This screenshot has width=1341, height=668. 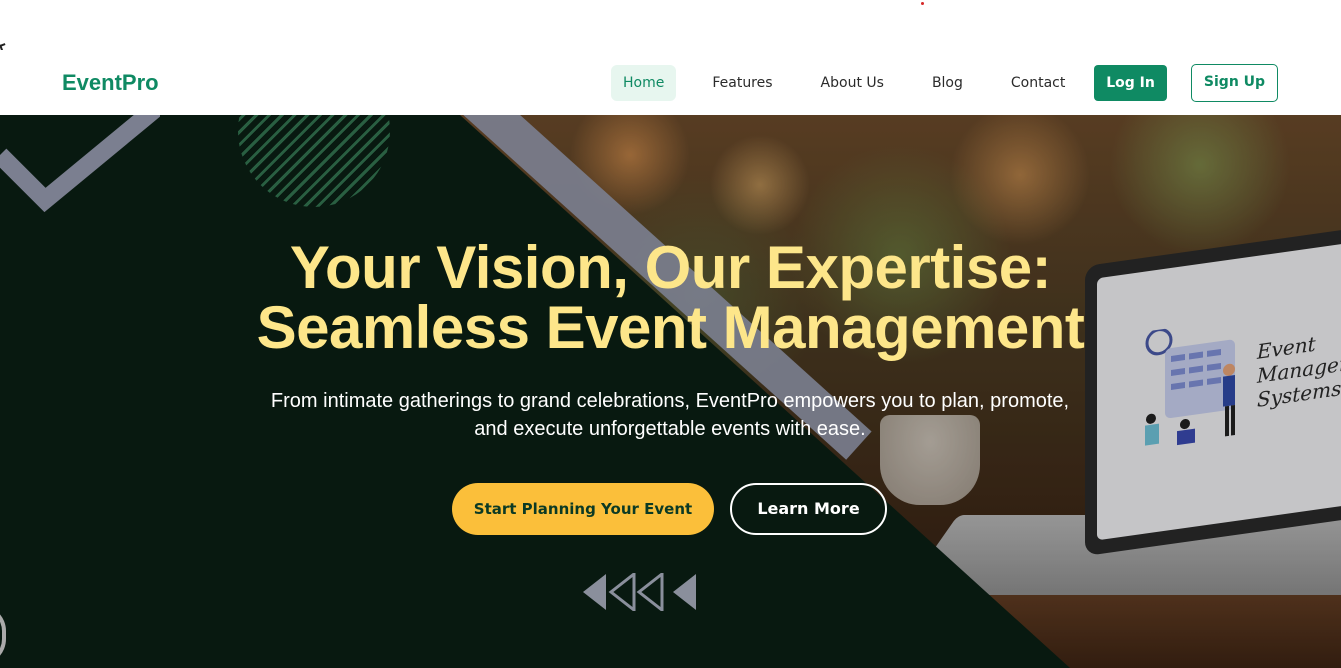 What do you see at coordinates (644, 83) in the screenshot?
I see `nav-home: Home` at bounding box center [644, 83].